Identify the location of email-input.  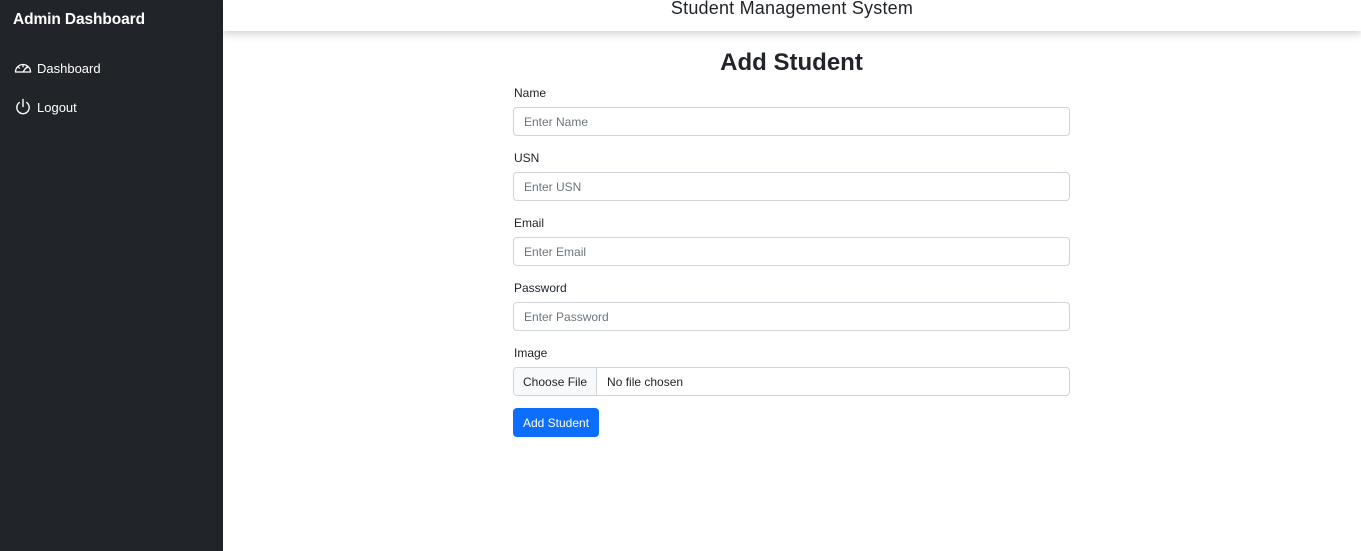
(791, 251).